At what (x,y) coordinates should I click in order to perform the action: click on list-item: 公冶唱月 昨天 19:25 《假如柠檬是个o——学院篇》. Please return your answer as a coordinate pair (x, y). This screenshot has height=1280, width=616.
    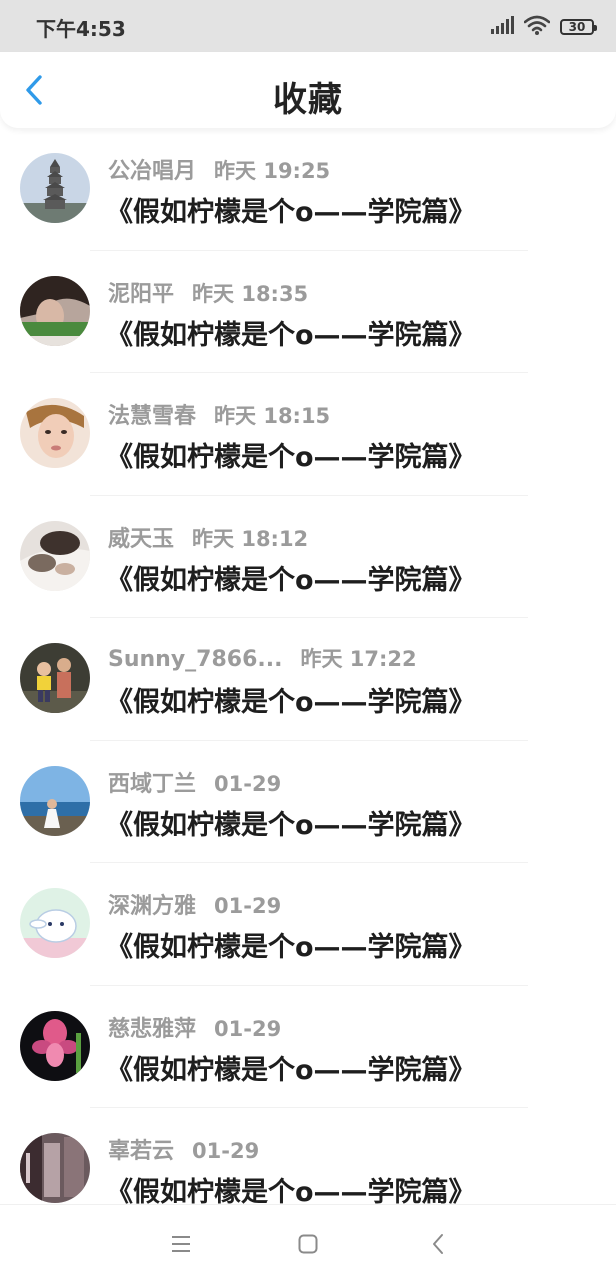
    Looking at the image, I should click on (308, 189).